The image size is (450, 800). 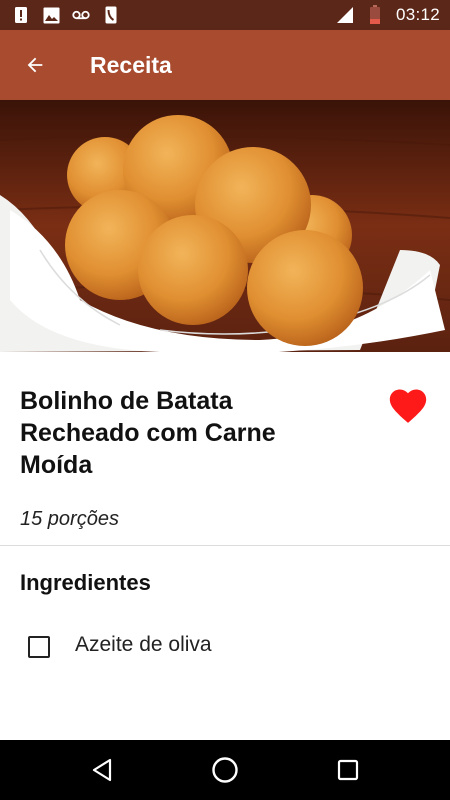 I want to click on favorite-button, so click(x=408, y=405).